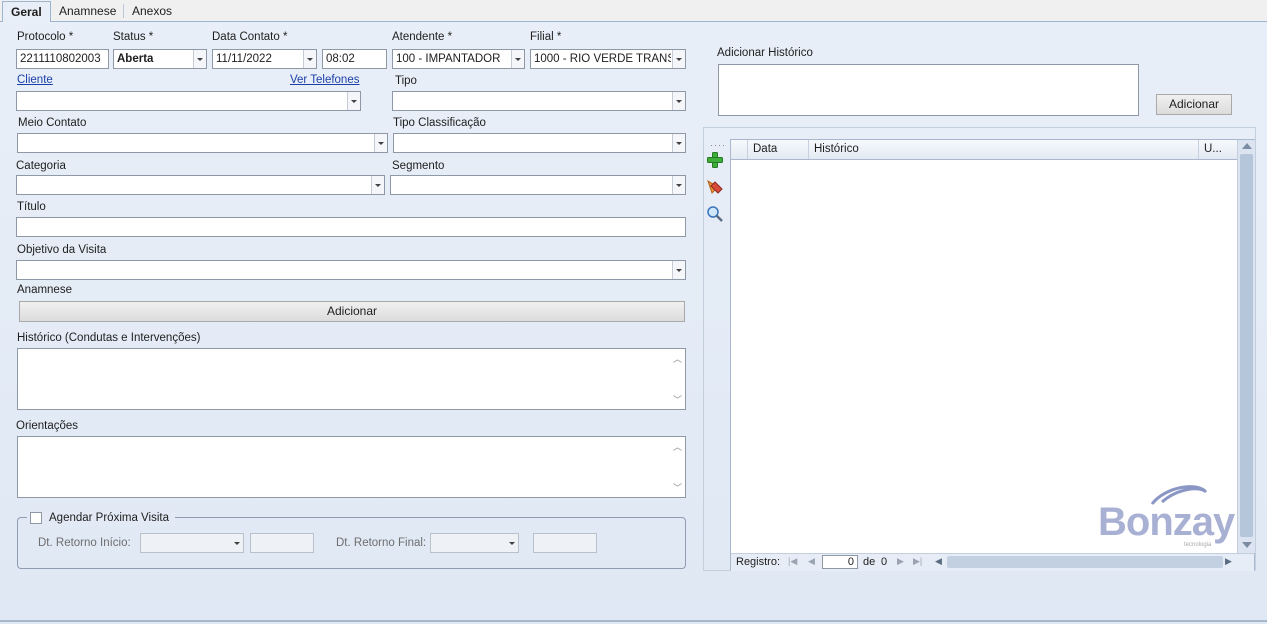  Describe the element at coordinates (1246, 345) in the screenshot. I see `scroll-thumb` at that location.